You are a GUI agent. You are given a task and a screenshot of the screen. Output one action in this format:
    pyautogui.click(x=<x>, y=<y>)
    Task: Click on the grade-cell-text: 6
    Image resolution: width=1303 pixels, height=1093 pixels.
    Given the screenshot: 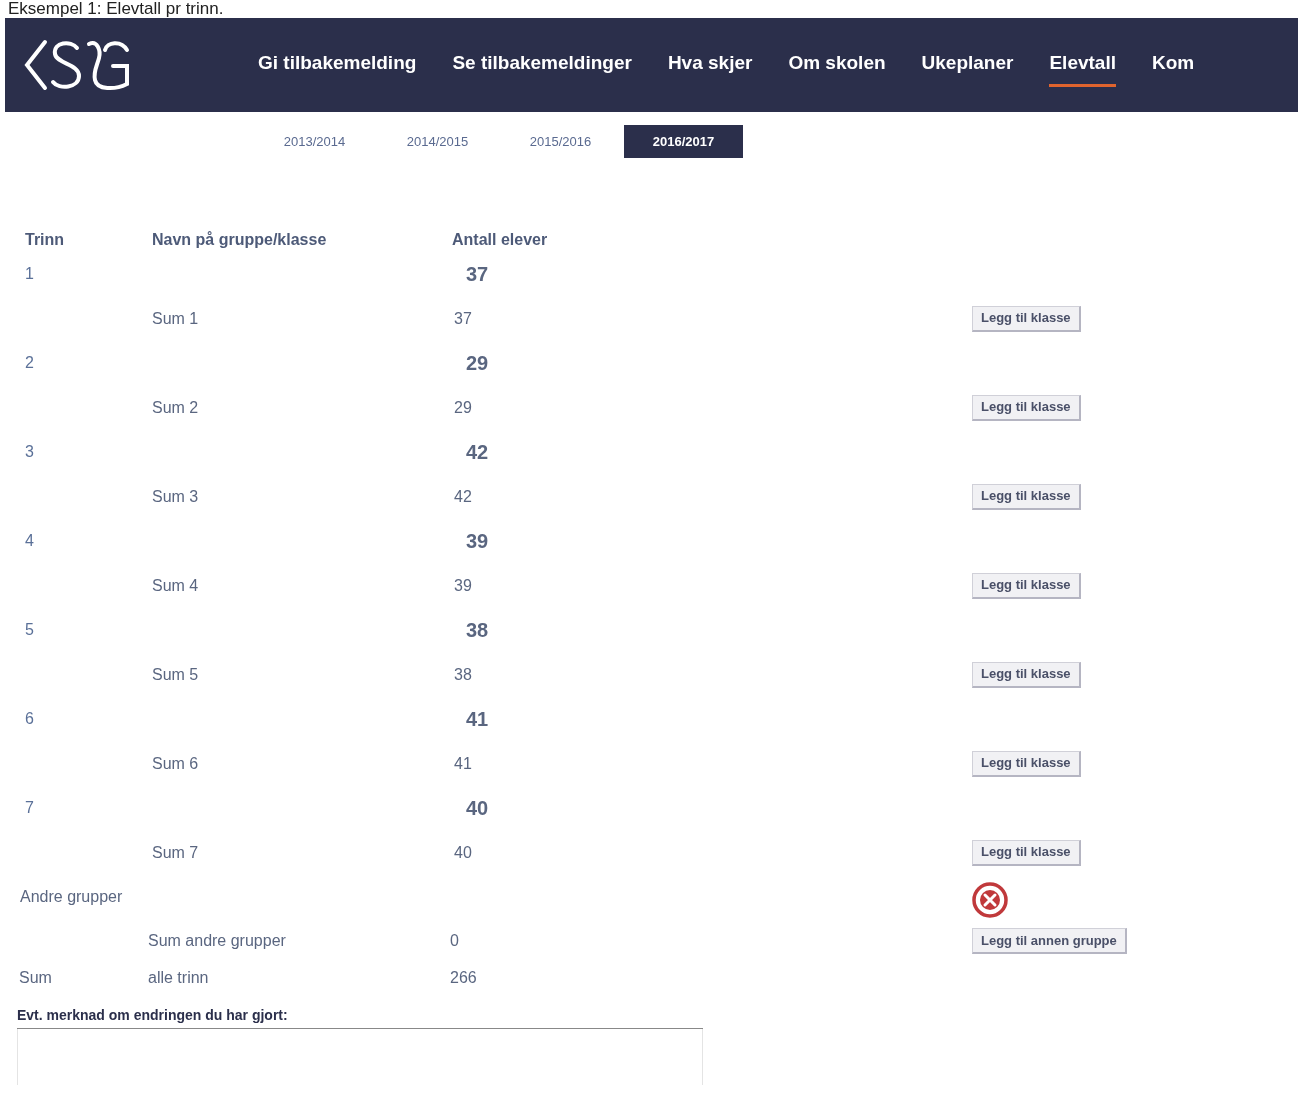 What is the action you would take?
    pyautogui.click(x=30, y=719)
    